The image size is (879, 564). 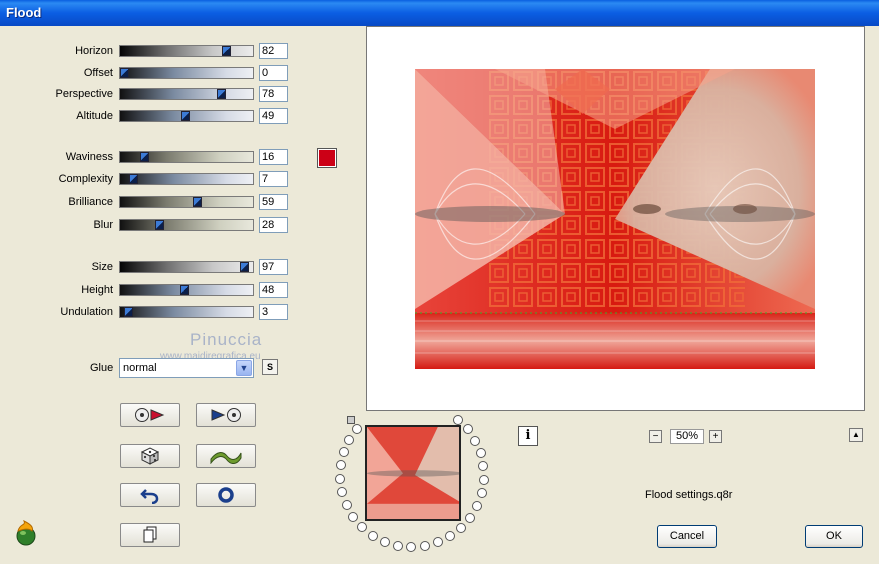 What do you see at coordinates (689, 495) in the screenshot?
I see `settings-filename: Flood settings.q8r` at bounding box center [689, 495].